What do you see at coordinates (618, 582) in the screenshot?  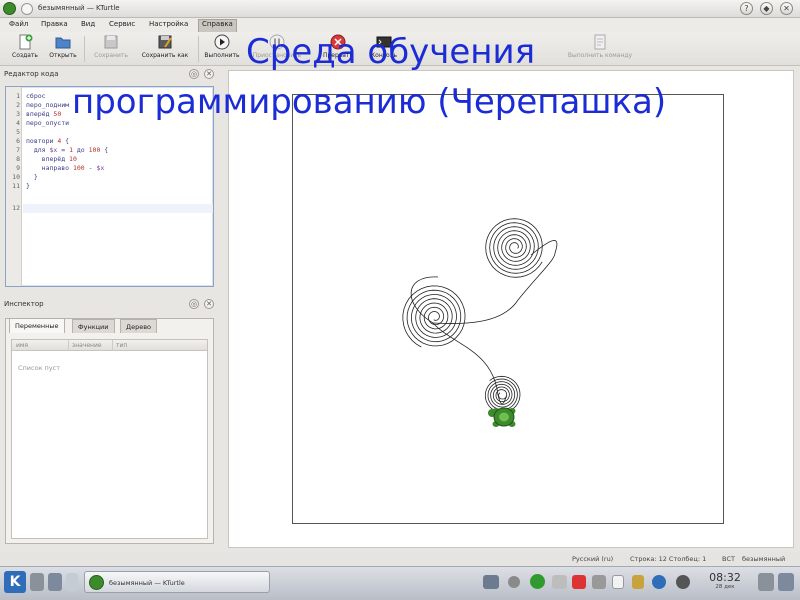 I see `clipboard-icon` at bounding box center [618, 582].